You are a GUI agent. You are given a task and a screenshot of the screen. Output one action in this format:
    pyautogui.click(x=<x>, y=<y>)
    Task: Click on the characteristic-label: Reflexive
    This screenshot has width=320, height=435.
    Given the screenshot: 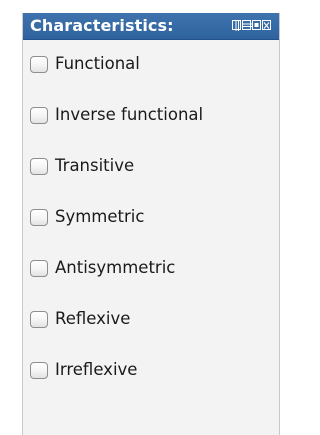 What is the action you would take?
    pyautogui.click(x=93, y=318)
    